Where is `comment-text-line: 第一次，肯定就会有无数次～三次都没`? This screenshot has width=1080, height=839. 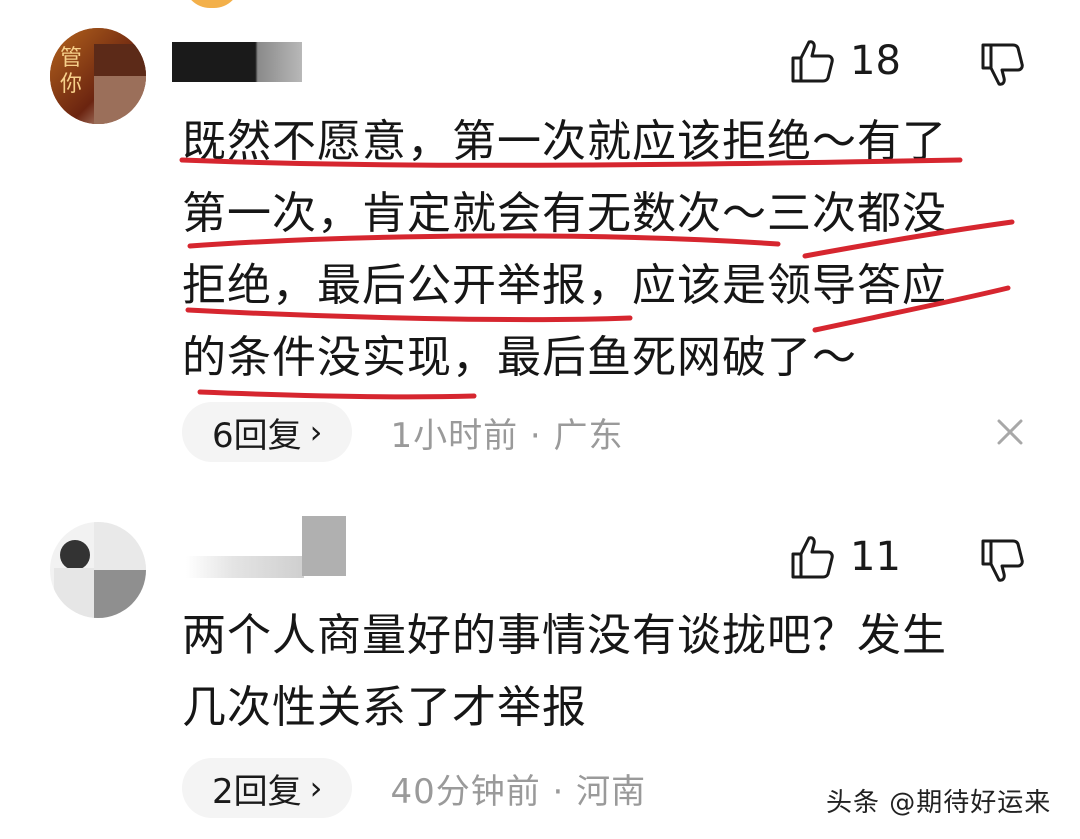 comment-text-line: 第一次，肯定就会有无数次～三次都没 is located at coordinates (564, 213).